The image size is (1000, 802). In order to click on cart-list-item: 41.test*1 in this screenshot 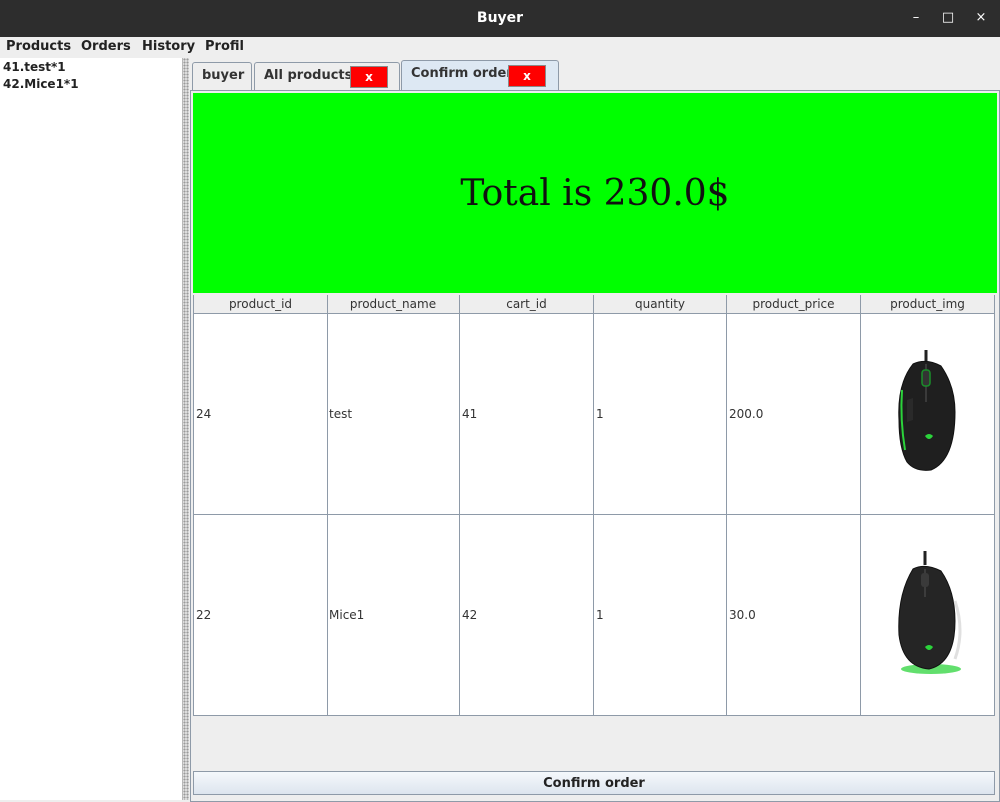, I will do `click(34, 67)`.